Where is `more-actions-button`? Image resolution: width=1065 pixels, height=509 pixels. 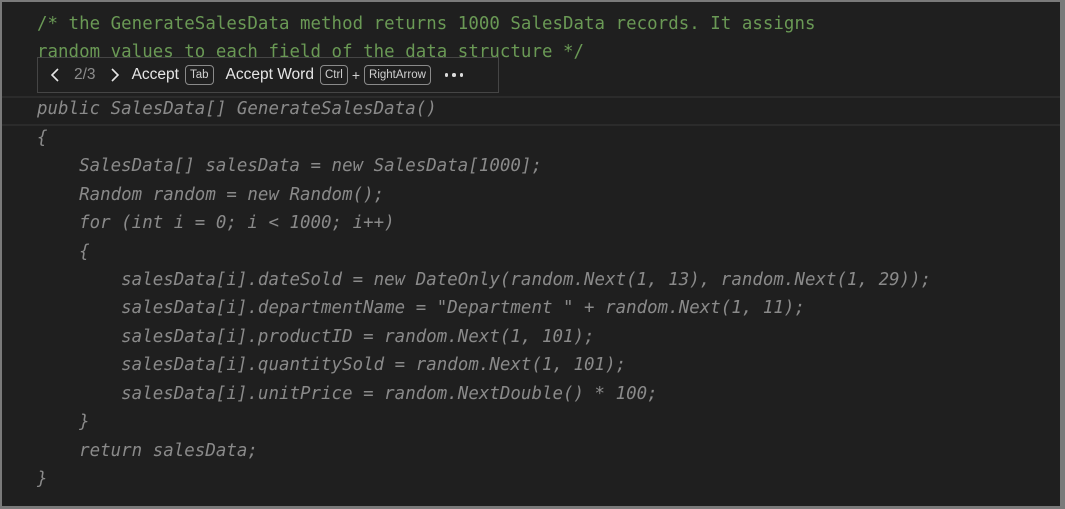 more-actions-button is located at coordinates (454, 75).